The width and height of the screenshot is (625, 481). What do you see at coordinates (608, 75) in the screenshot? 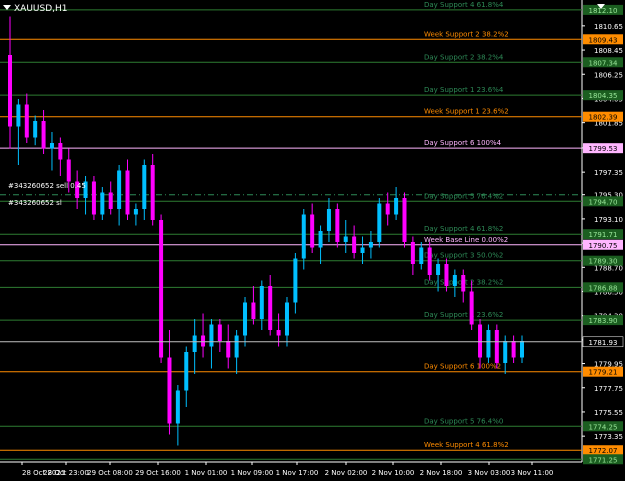
I see `y-tick-label: 1806.25` at bounding box center [608, 75].